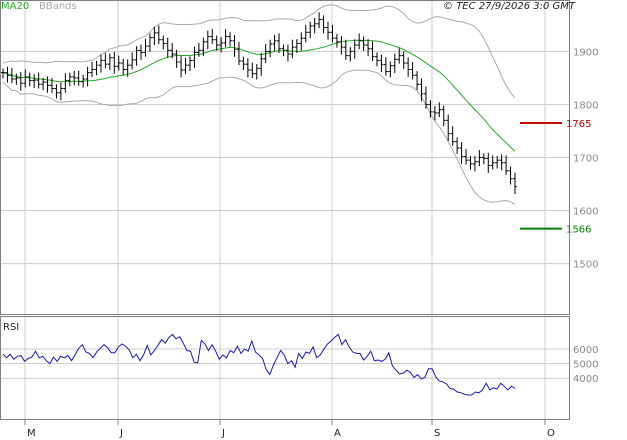  Describe the element at coordinates (585, 52) in the screenshot. I see `price-tick-label: 1900` at that location.